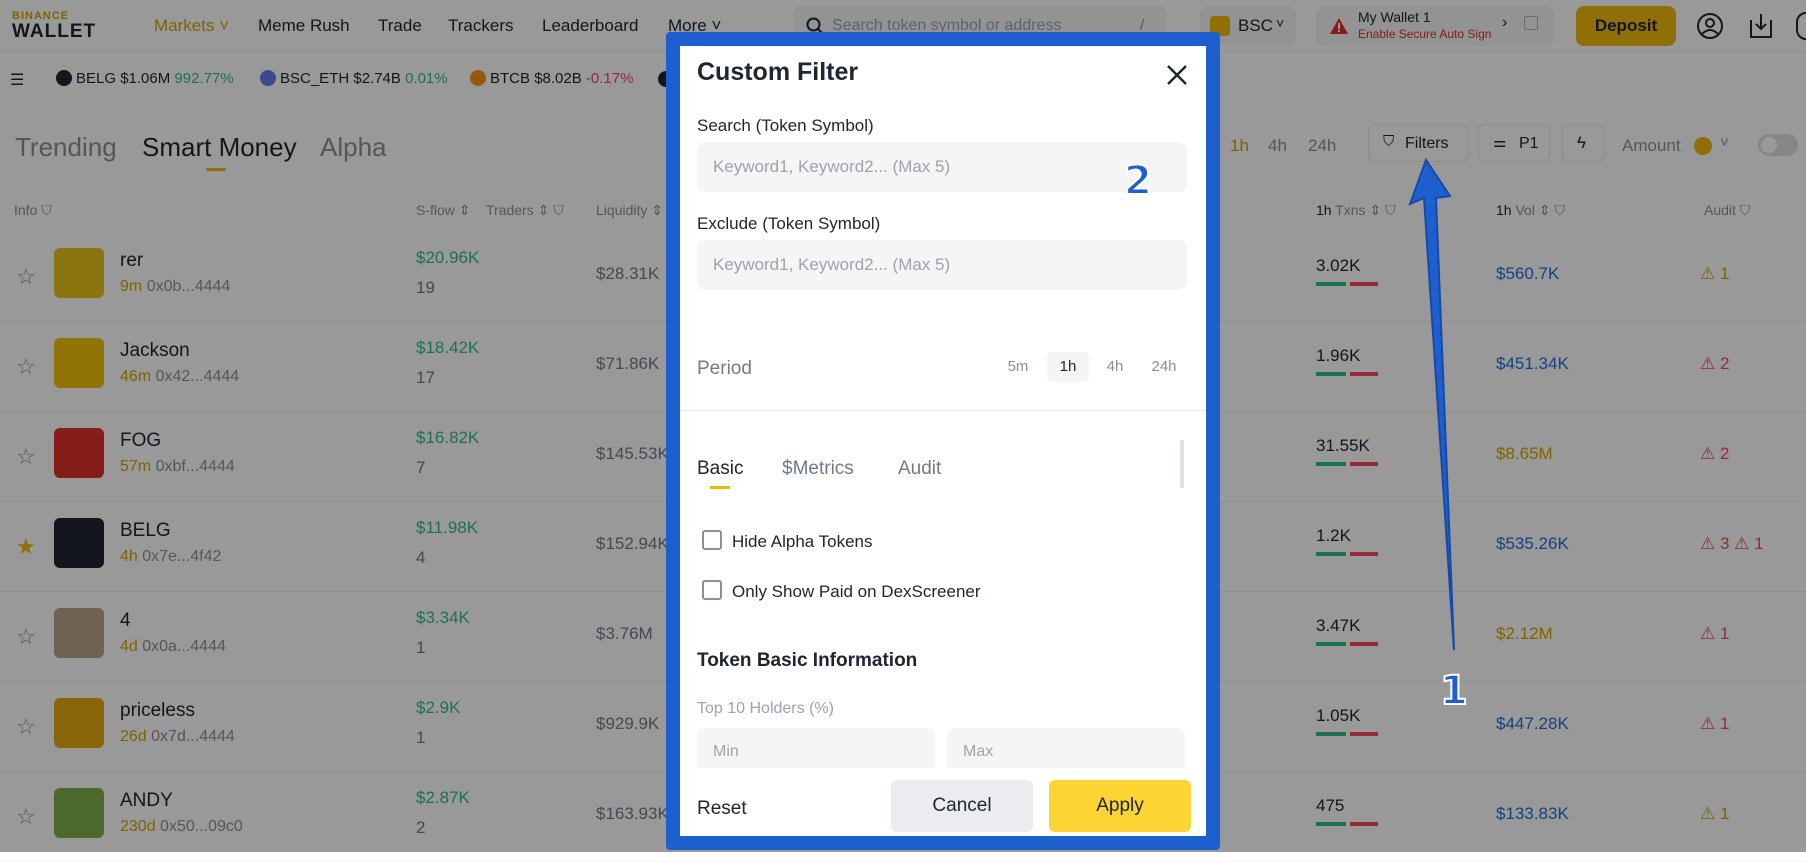 The height and width of the screenshot is (862, 1806). Describe the element at coordinates (1177, 75) in the screenshot. I see `close-icon` at that location.